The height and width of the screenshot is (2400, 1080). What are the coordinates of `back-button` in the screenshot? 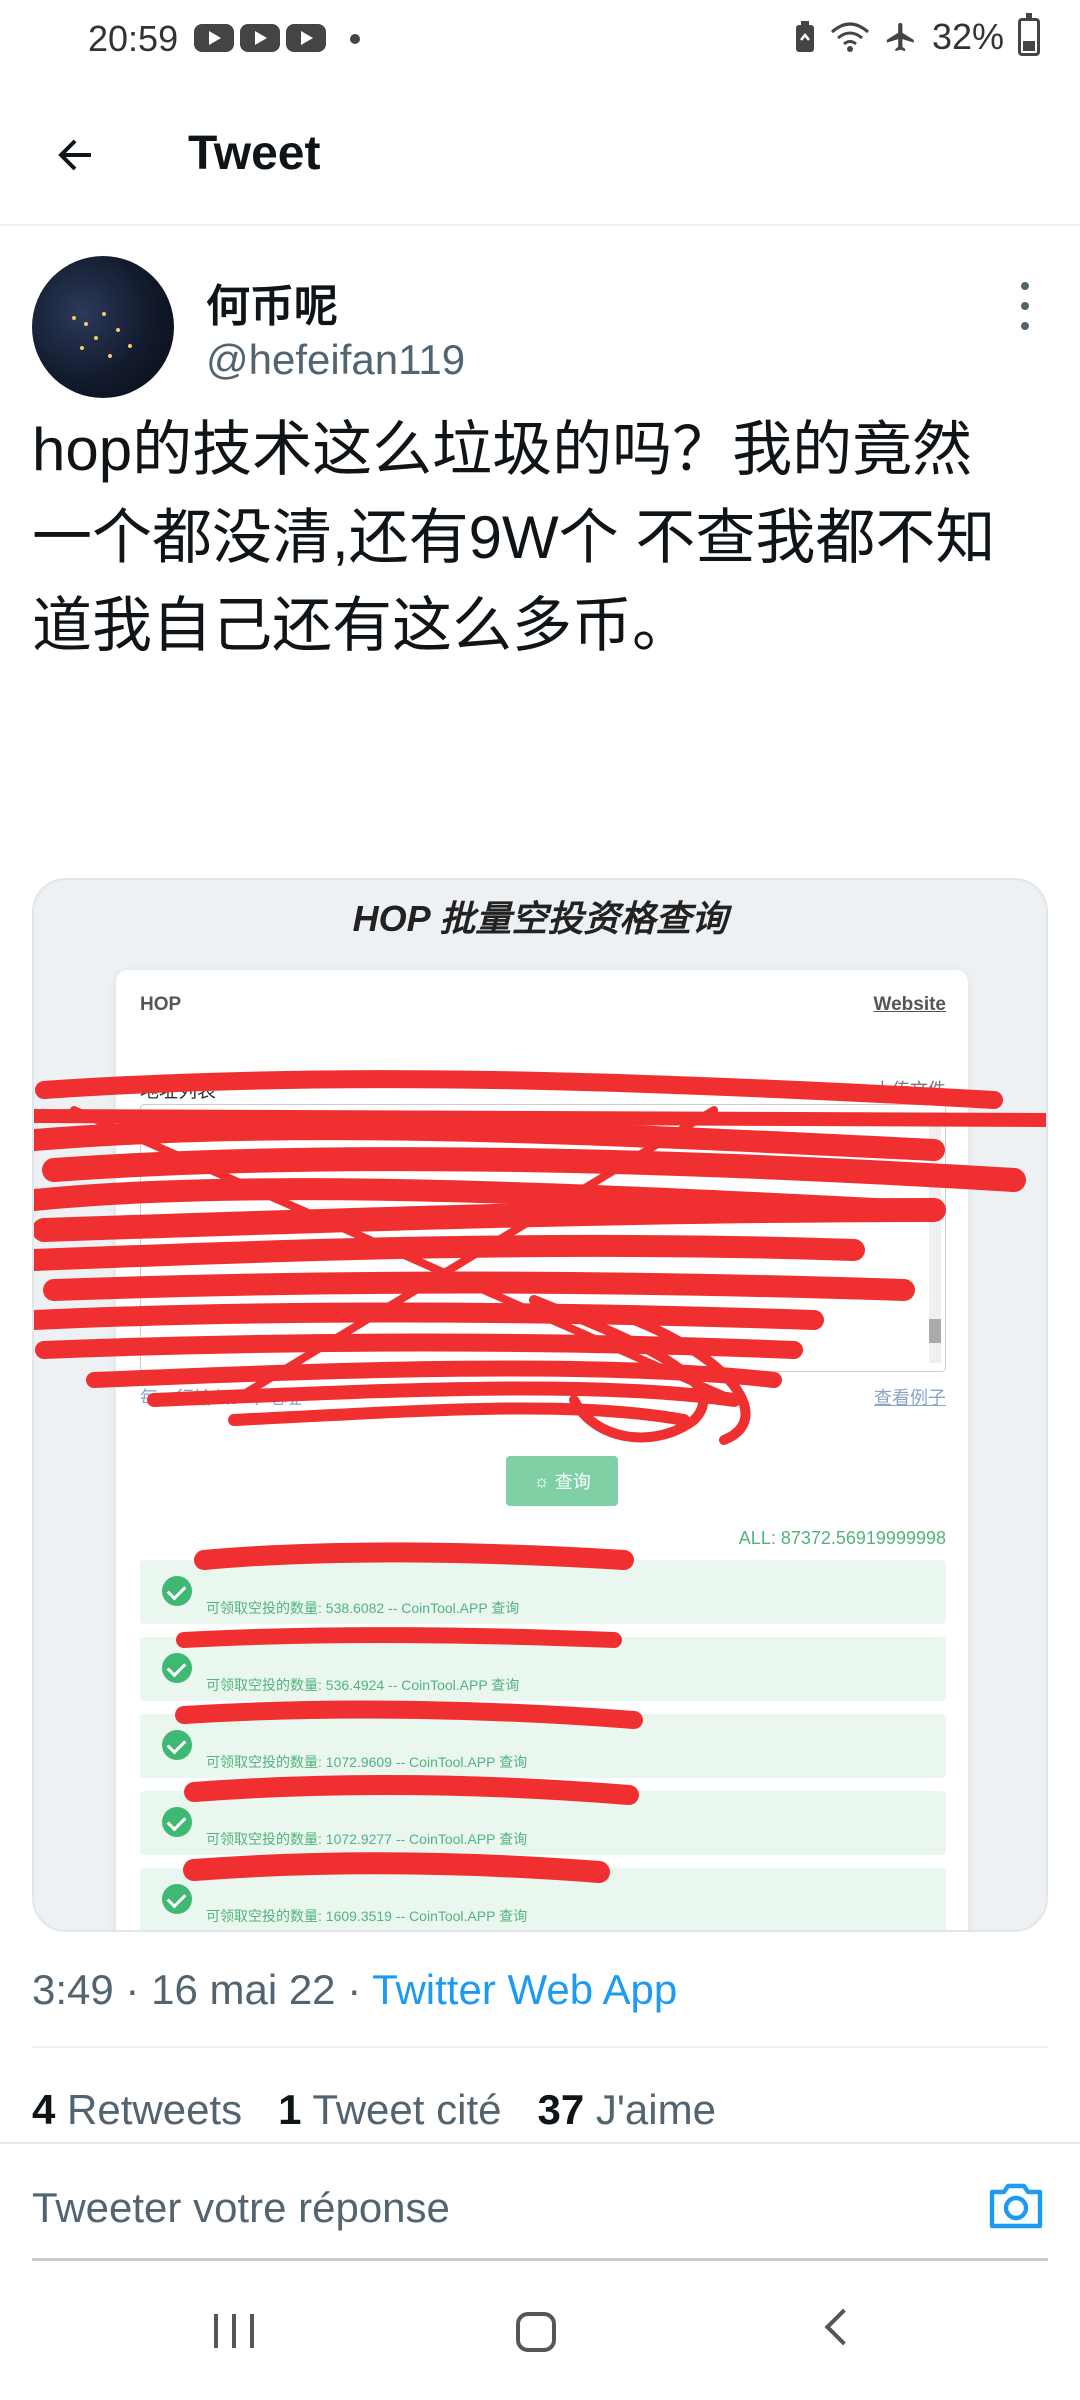 It's located at (75, 155).